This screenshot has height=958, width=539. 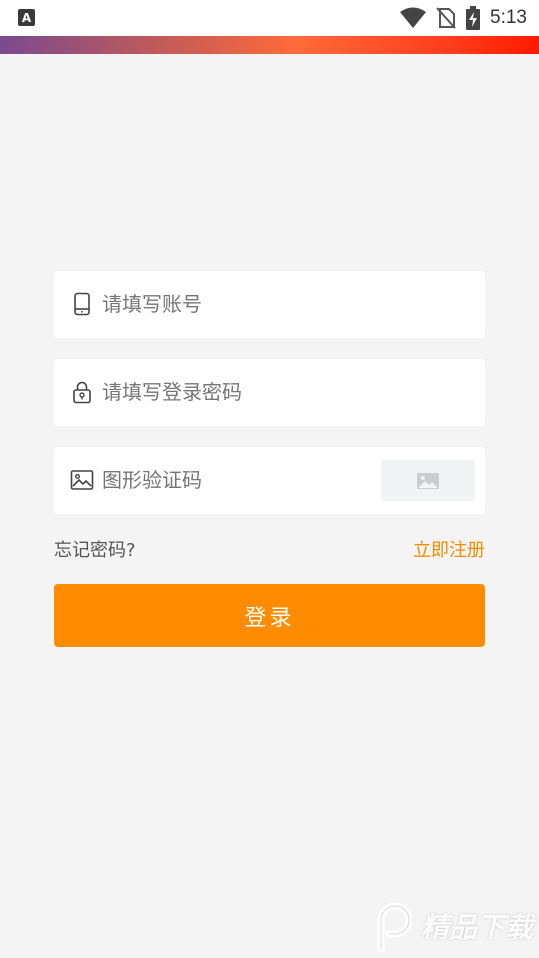 I want to click on captcha-field, so click(x=269, y=480).